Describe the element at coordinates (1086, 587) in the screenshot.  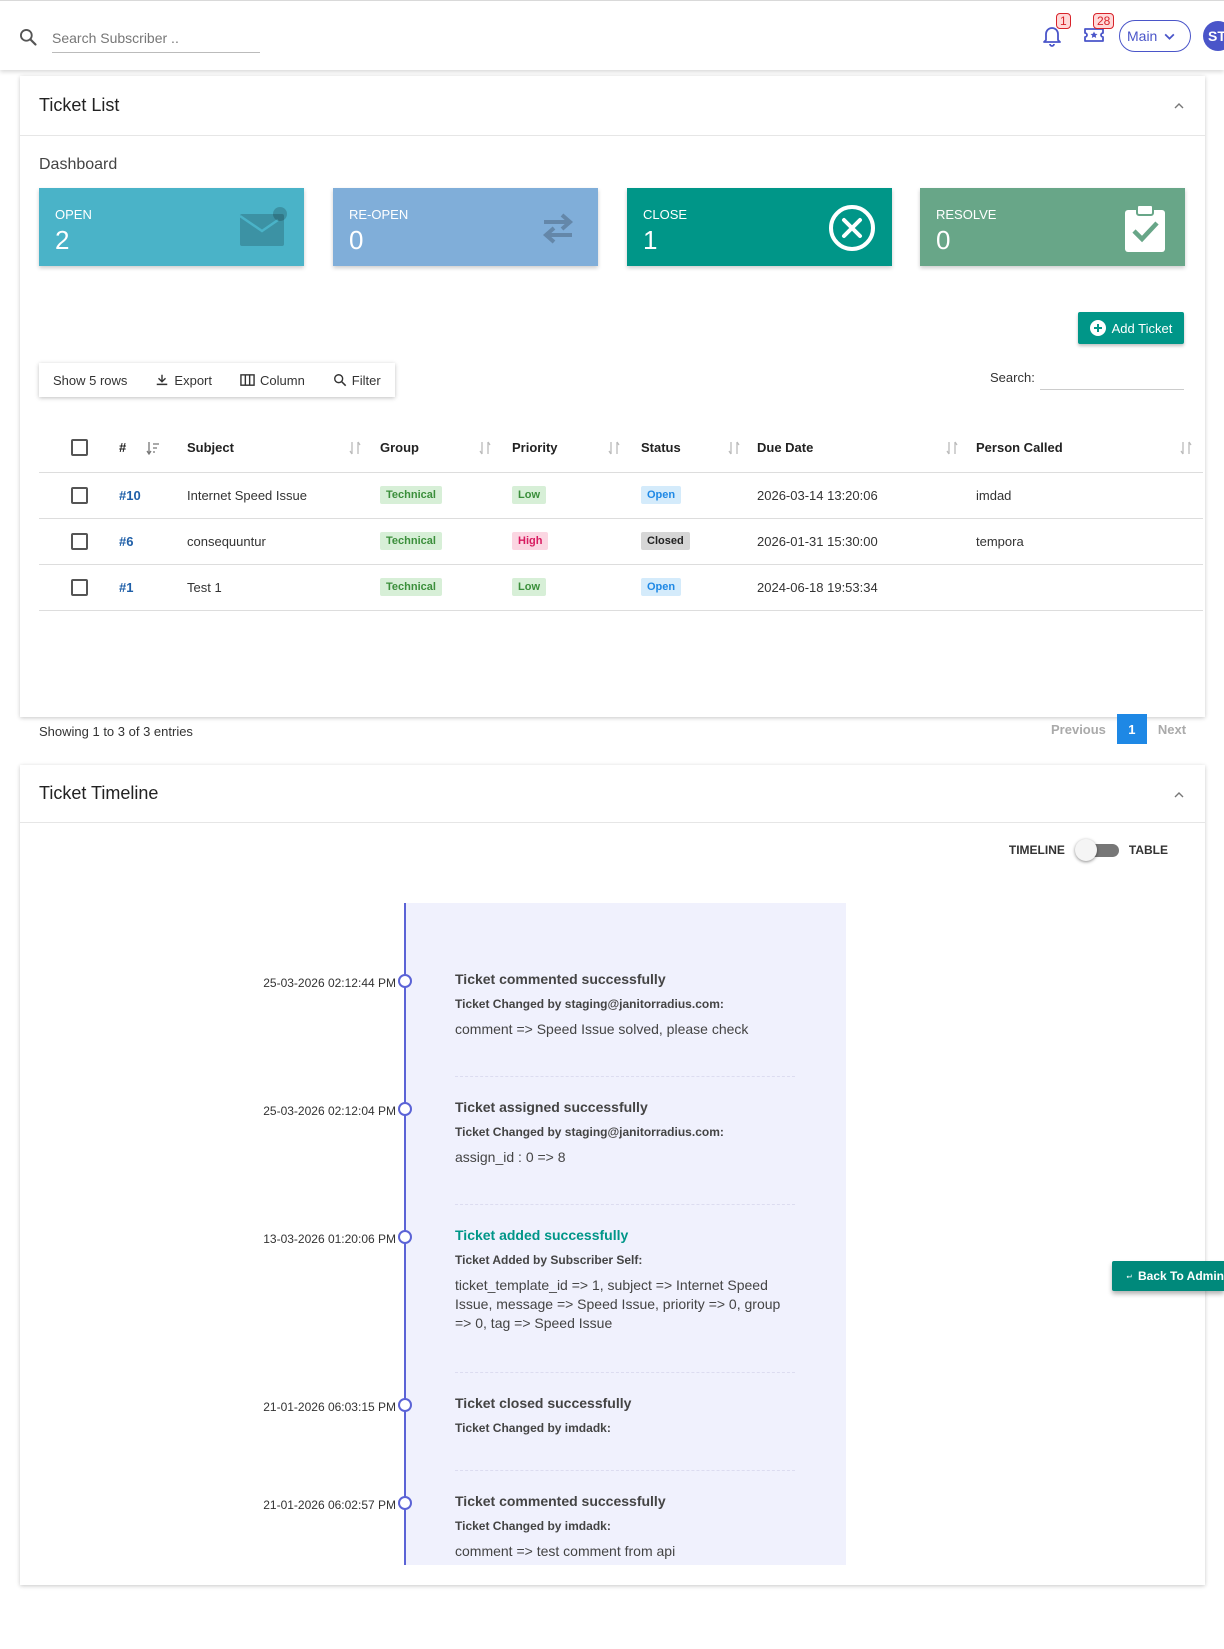
I see `person-called` at that location.